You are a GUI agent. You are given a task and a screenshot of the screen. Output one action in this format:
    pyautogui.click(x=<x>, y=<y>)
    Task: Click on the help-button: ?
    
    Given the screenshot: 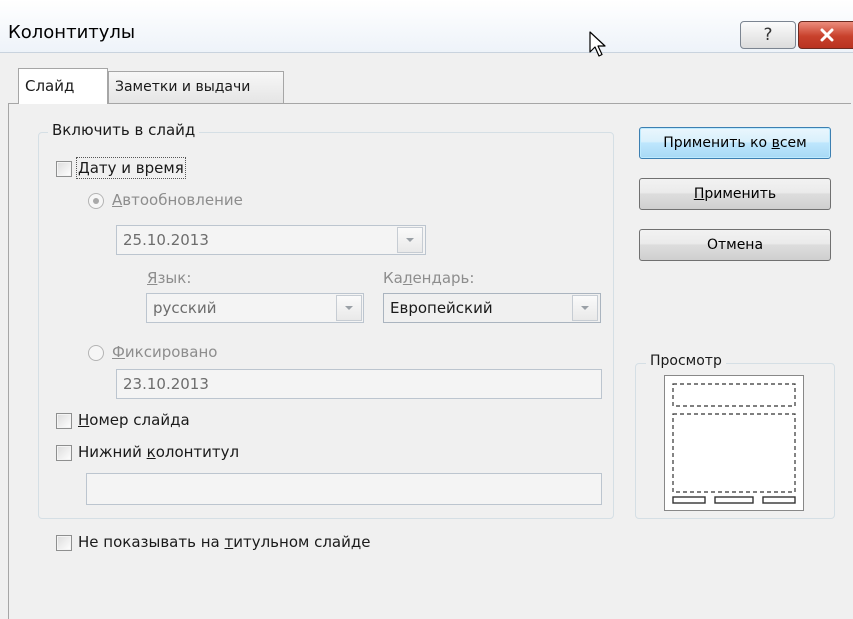 What is the action you would take?
    pyautogui.click(x=768, y=35)
    